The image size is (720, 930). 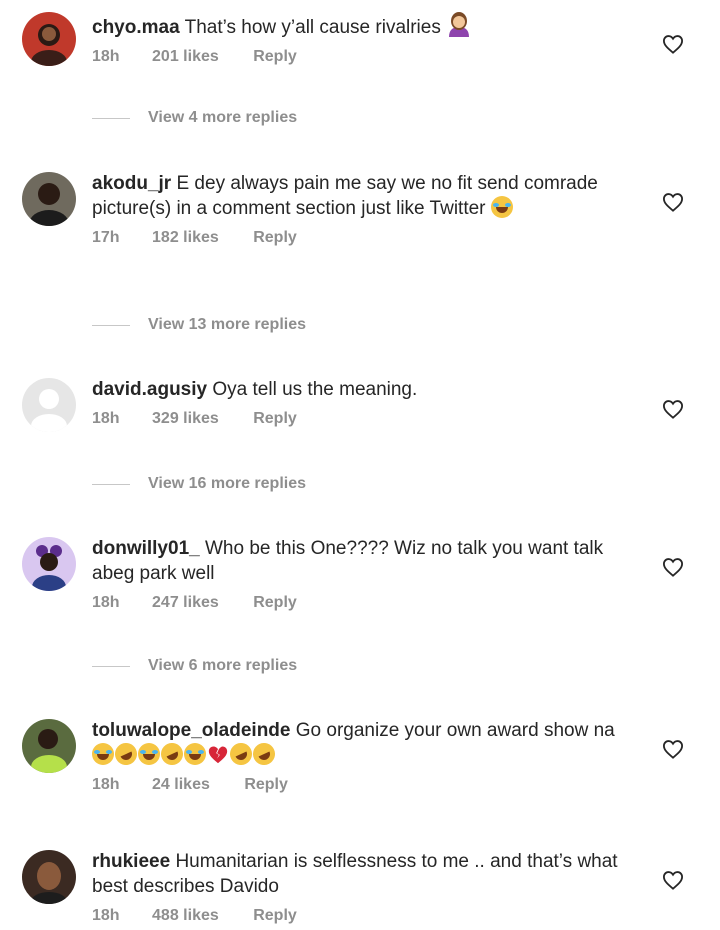 I want to click on comment-likes: 182 likes, so click(x=185, y=238).